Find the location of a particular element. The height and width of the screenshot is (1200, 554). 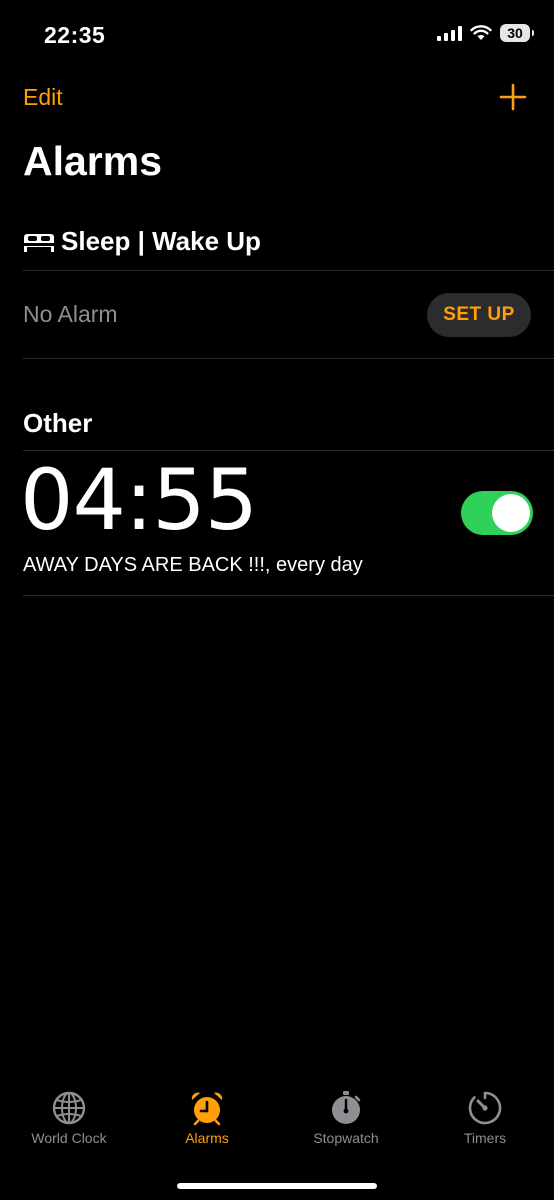

plus-icon is located at coordinates (513, 97).